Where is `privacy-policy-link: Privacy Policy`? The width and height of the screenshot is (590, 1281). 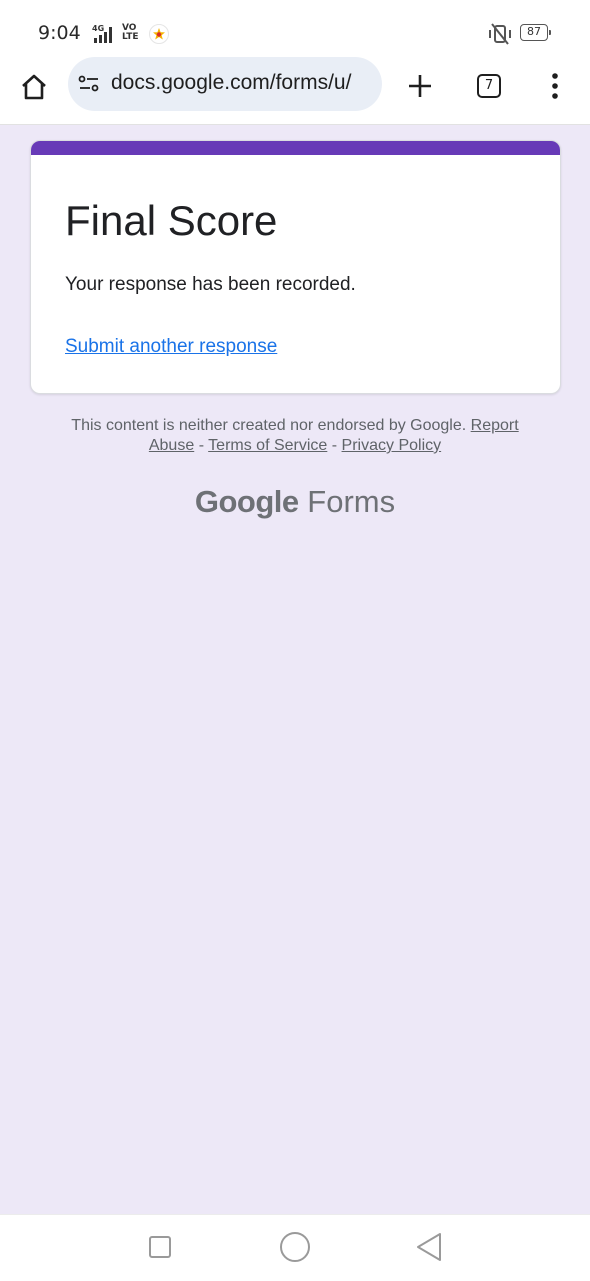
privacy-policy-link: Privacy Policy is located at coordinates (392, 445).